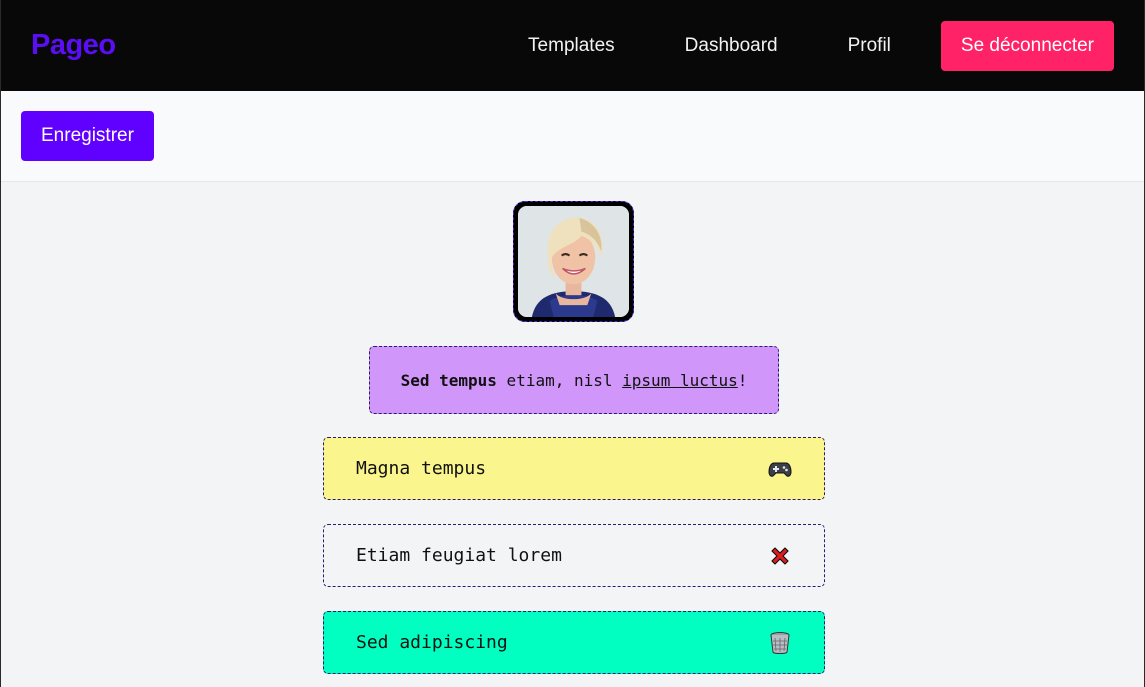  Describe the element at coordinates (731, 46) in the screenshot. I see `nav-link-dashboard: Dashboard` at that location.